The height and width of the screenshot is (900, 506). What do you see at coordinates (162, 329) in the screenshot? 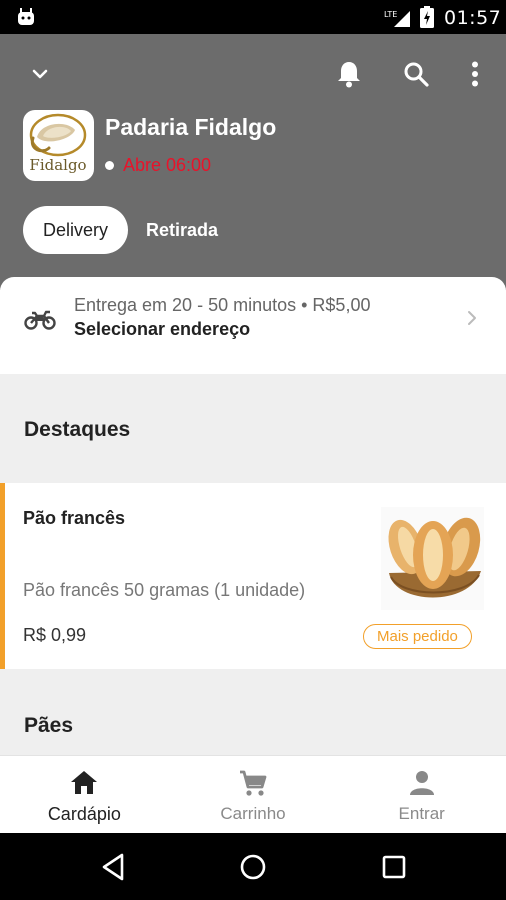
I see `select-address-label: Selecionar endereço` at bounding box center [162, 329].